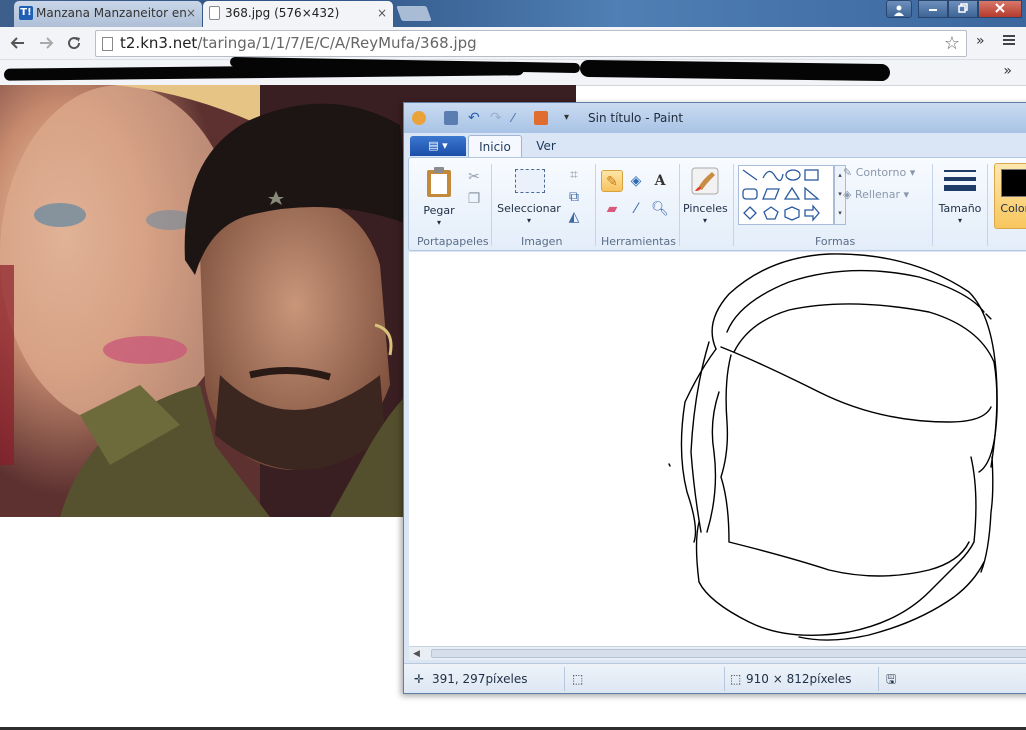 The width and height of the screenshot is (1026, 730). I want to click on window-controls, so click(954, 9).